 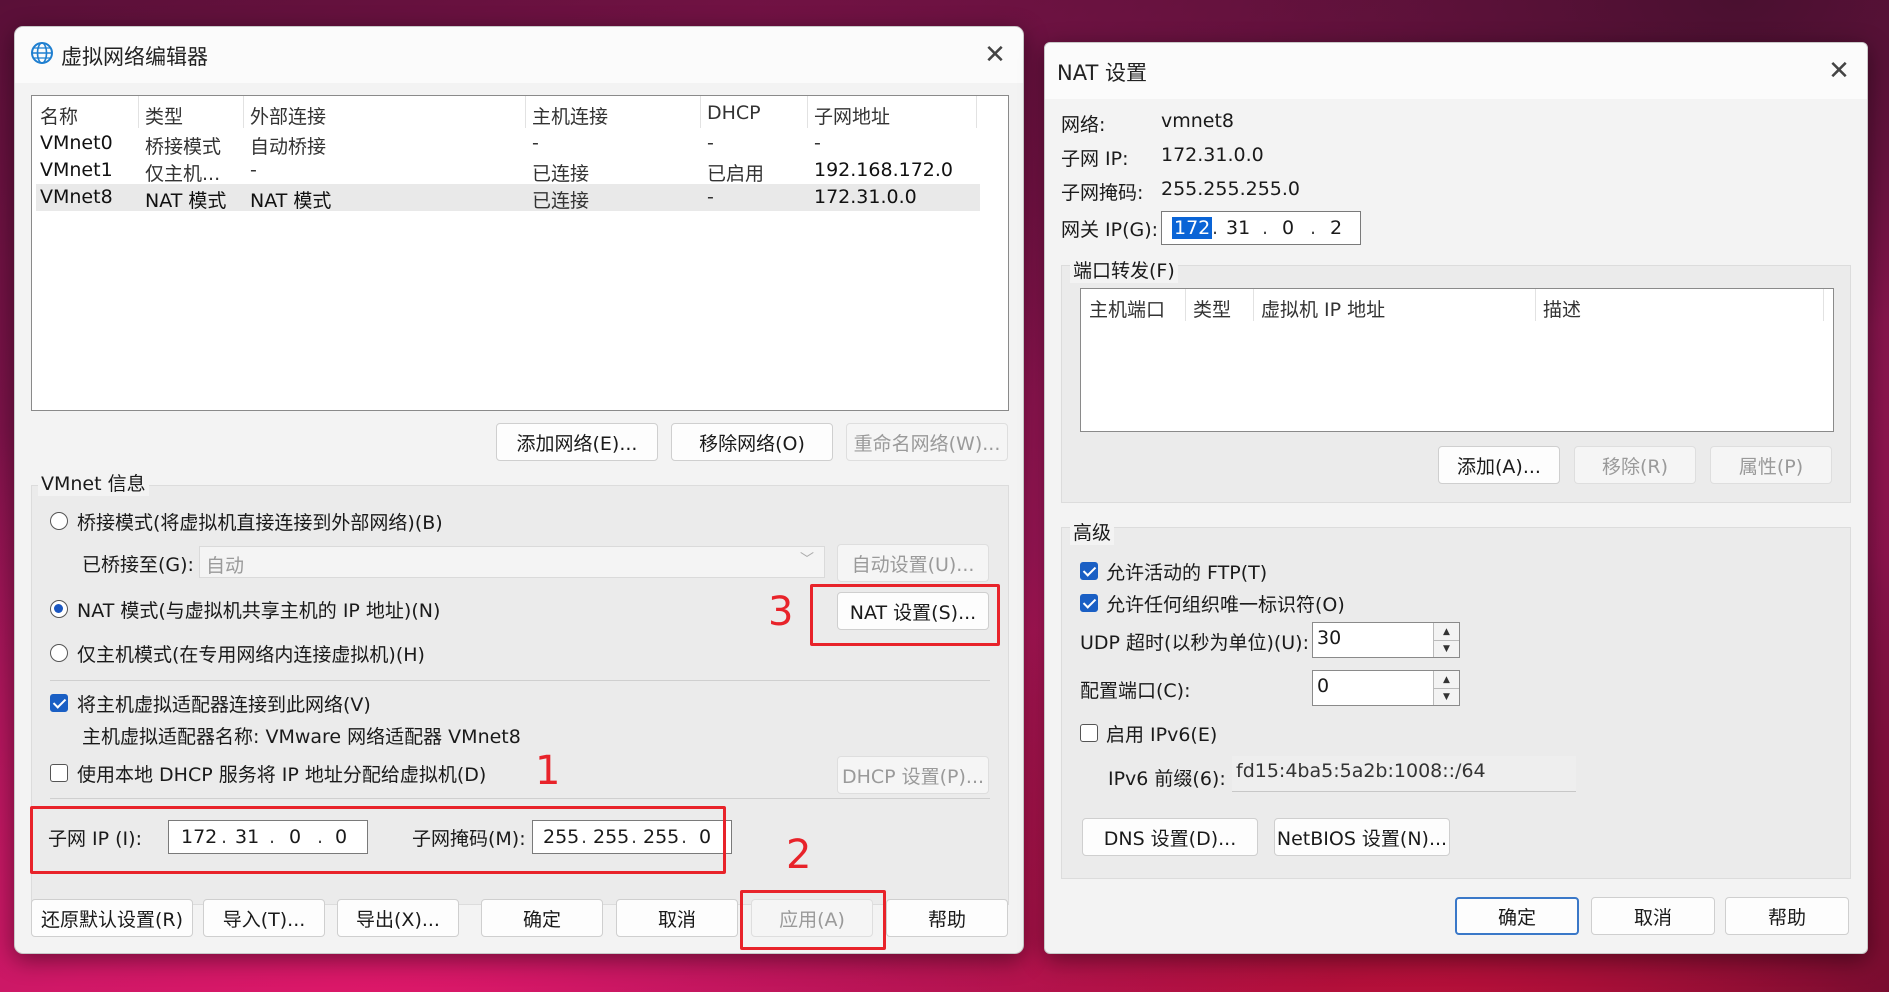 I want to click on config-port-value: 0, so click(x=1323, y=686).